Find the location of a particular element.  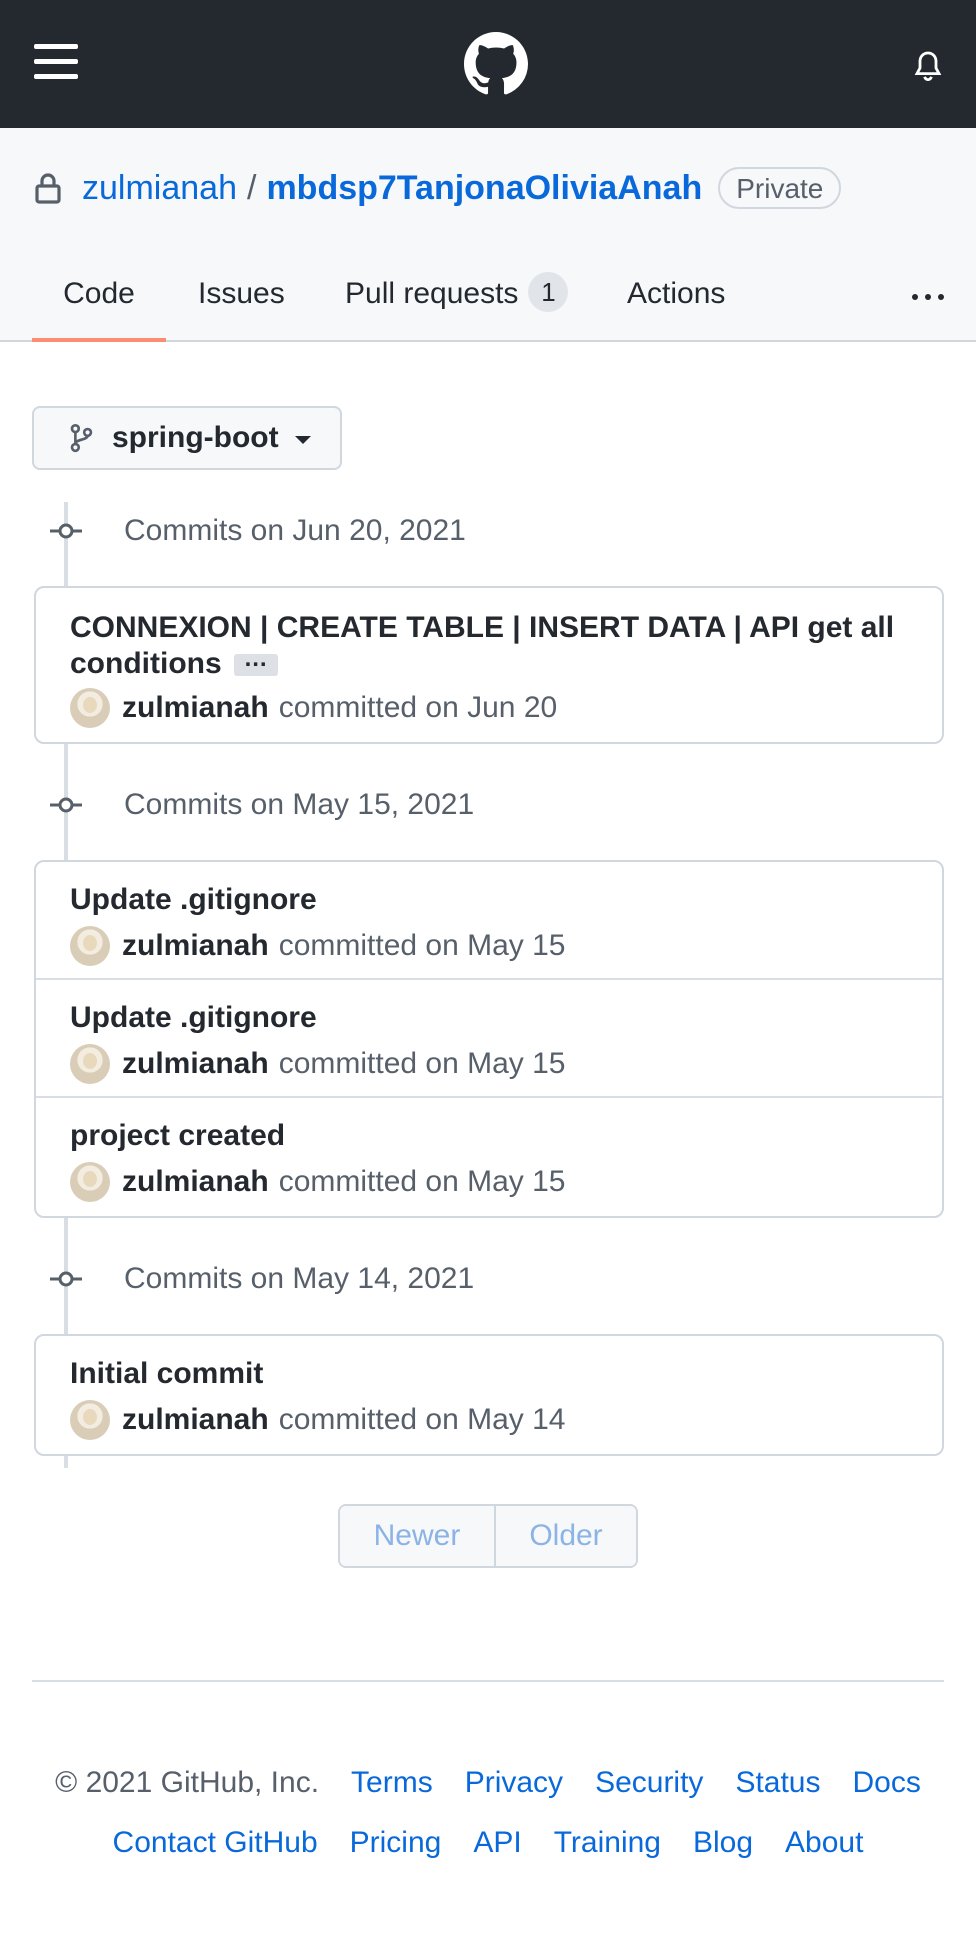

timeline-line is located at coordinates (66, 1461).